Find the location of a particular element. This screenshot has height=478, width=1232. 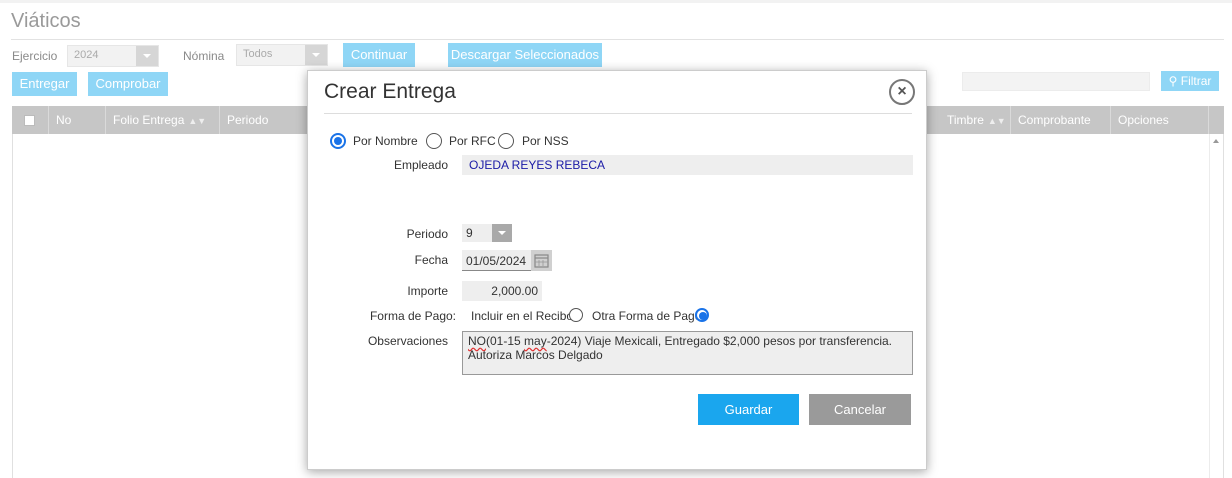

dialog-divider is located at coordinates (618, 113).